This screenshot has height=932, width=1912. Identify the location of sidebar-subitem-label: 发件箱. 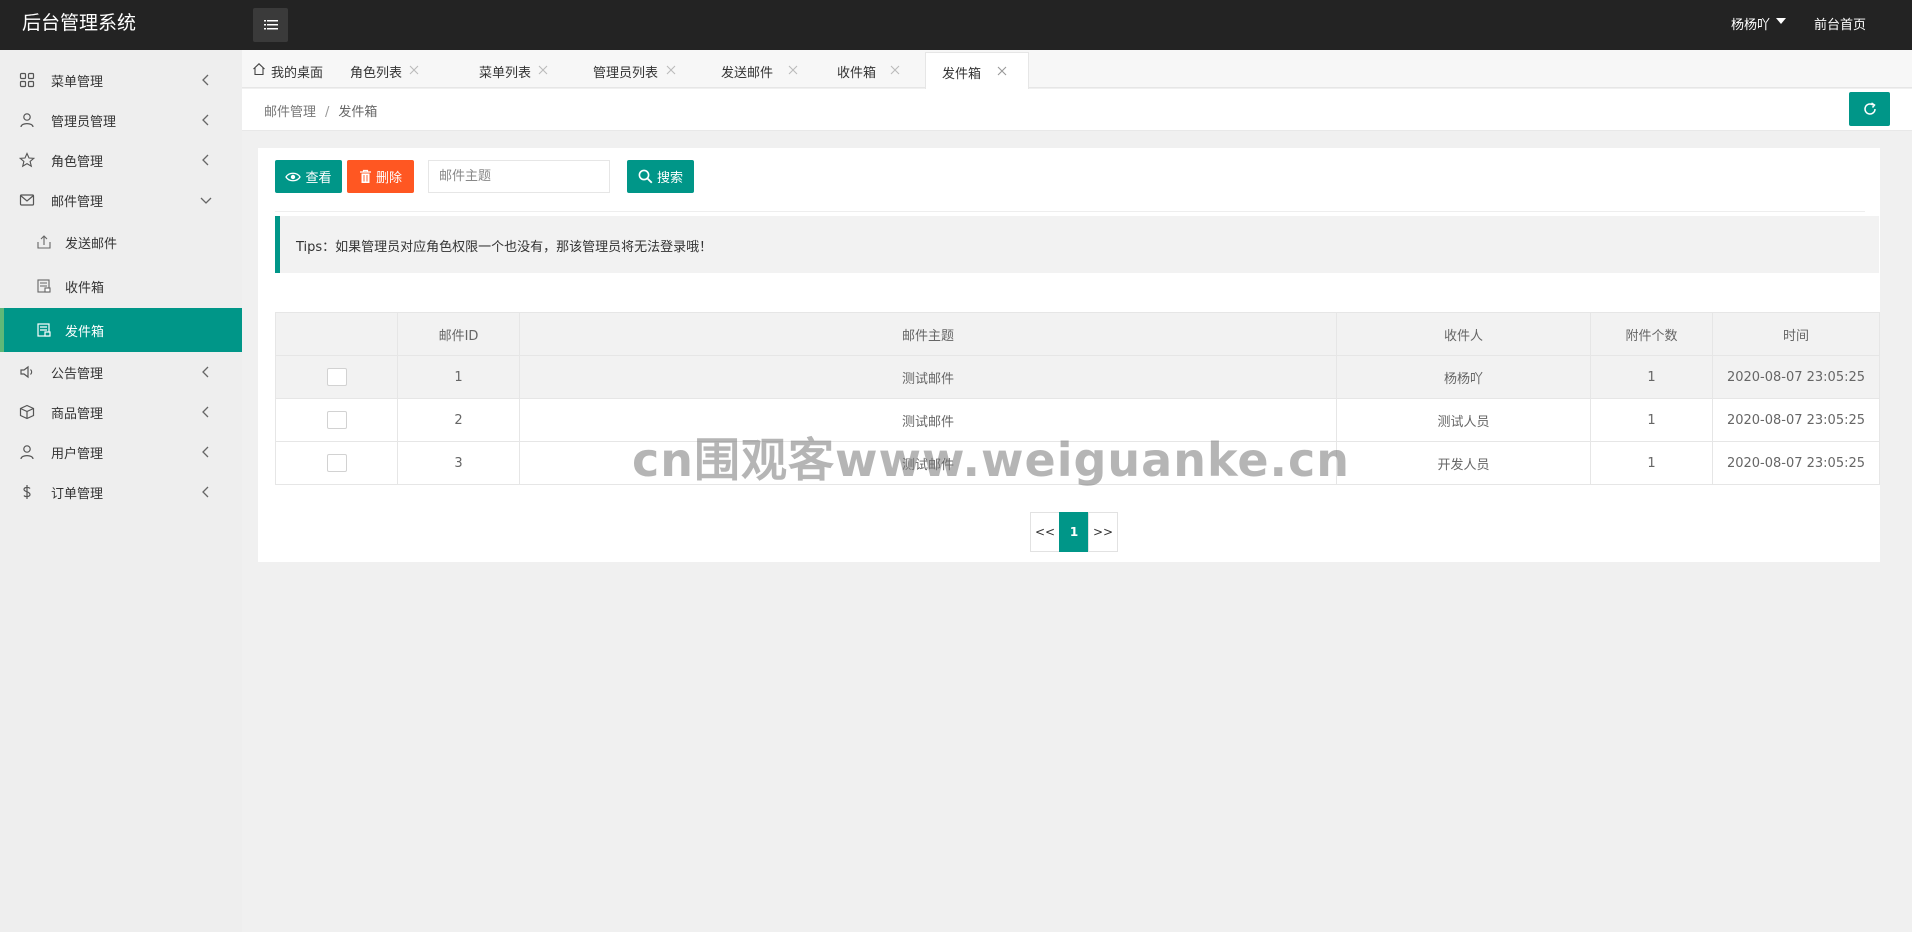
(85, 332).